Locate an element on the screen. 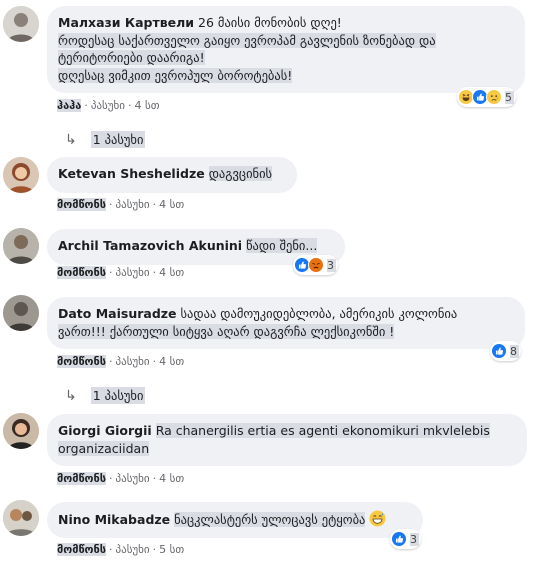 This screenshot has width=559, height=568. comment-author: Nino Mikabadze is located at coordinates (114, 519).